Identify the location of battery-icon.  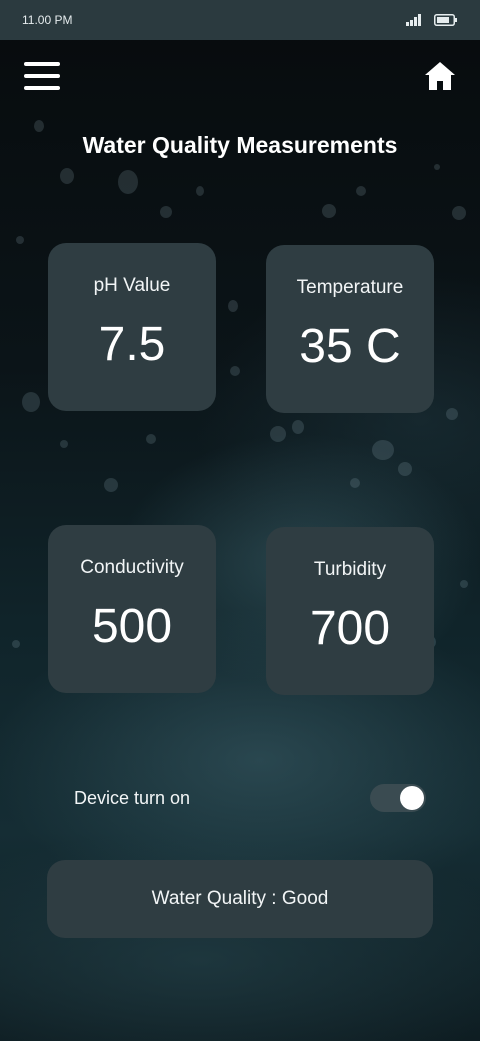
(445, 20).